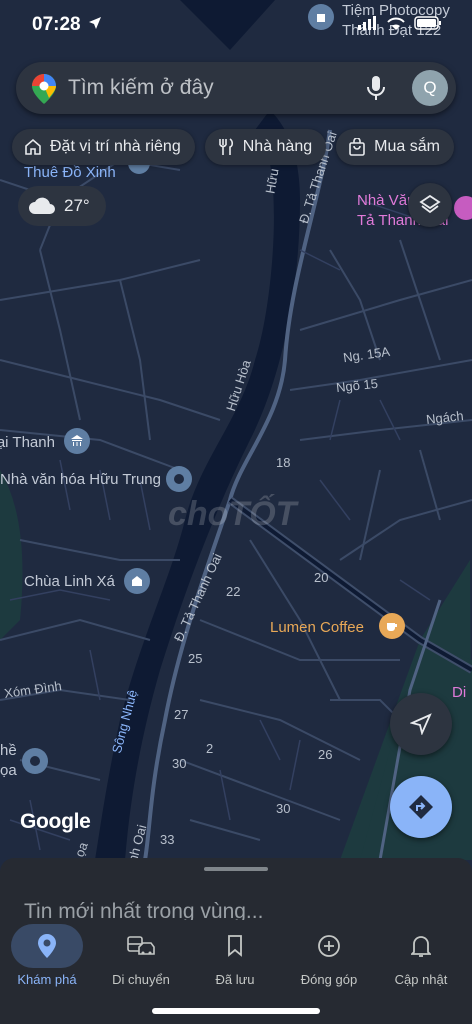  Describe the element at coordinates (236, 88) in the screenshot. I see `search-bar: Tìm kiếm ở đây Q` at that location.